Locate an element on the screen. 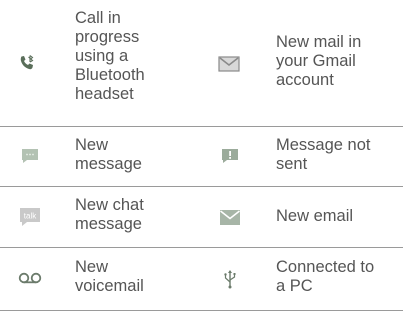 This screenshot has height=311, width=403. voicemail-icon is located at coordinates (30, 278).